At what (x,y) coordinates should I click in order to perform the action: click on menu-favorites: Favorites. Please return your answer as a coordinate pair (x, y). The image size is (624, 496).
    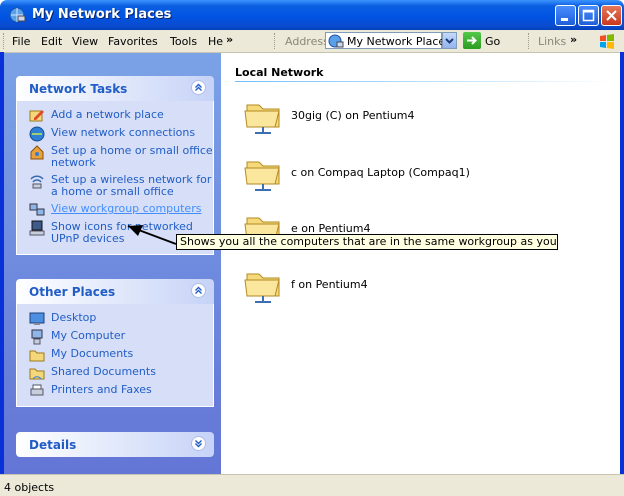
    Looking at the image, I should click on (133, 41).